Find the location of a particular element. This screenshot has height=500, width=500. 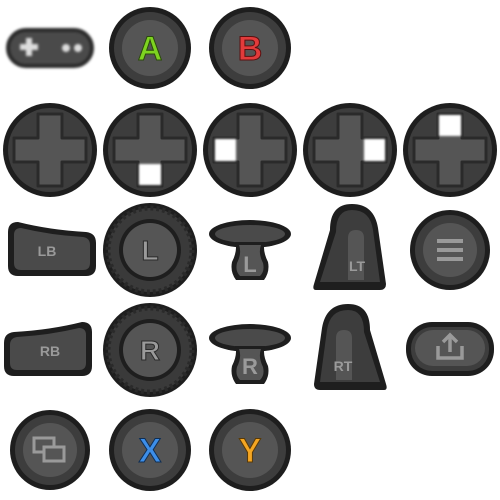

lt-label: LT is located at coordinates (357, 266).